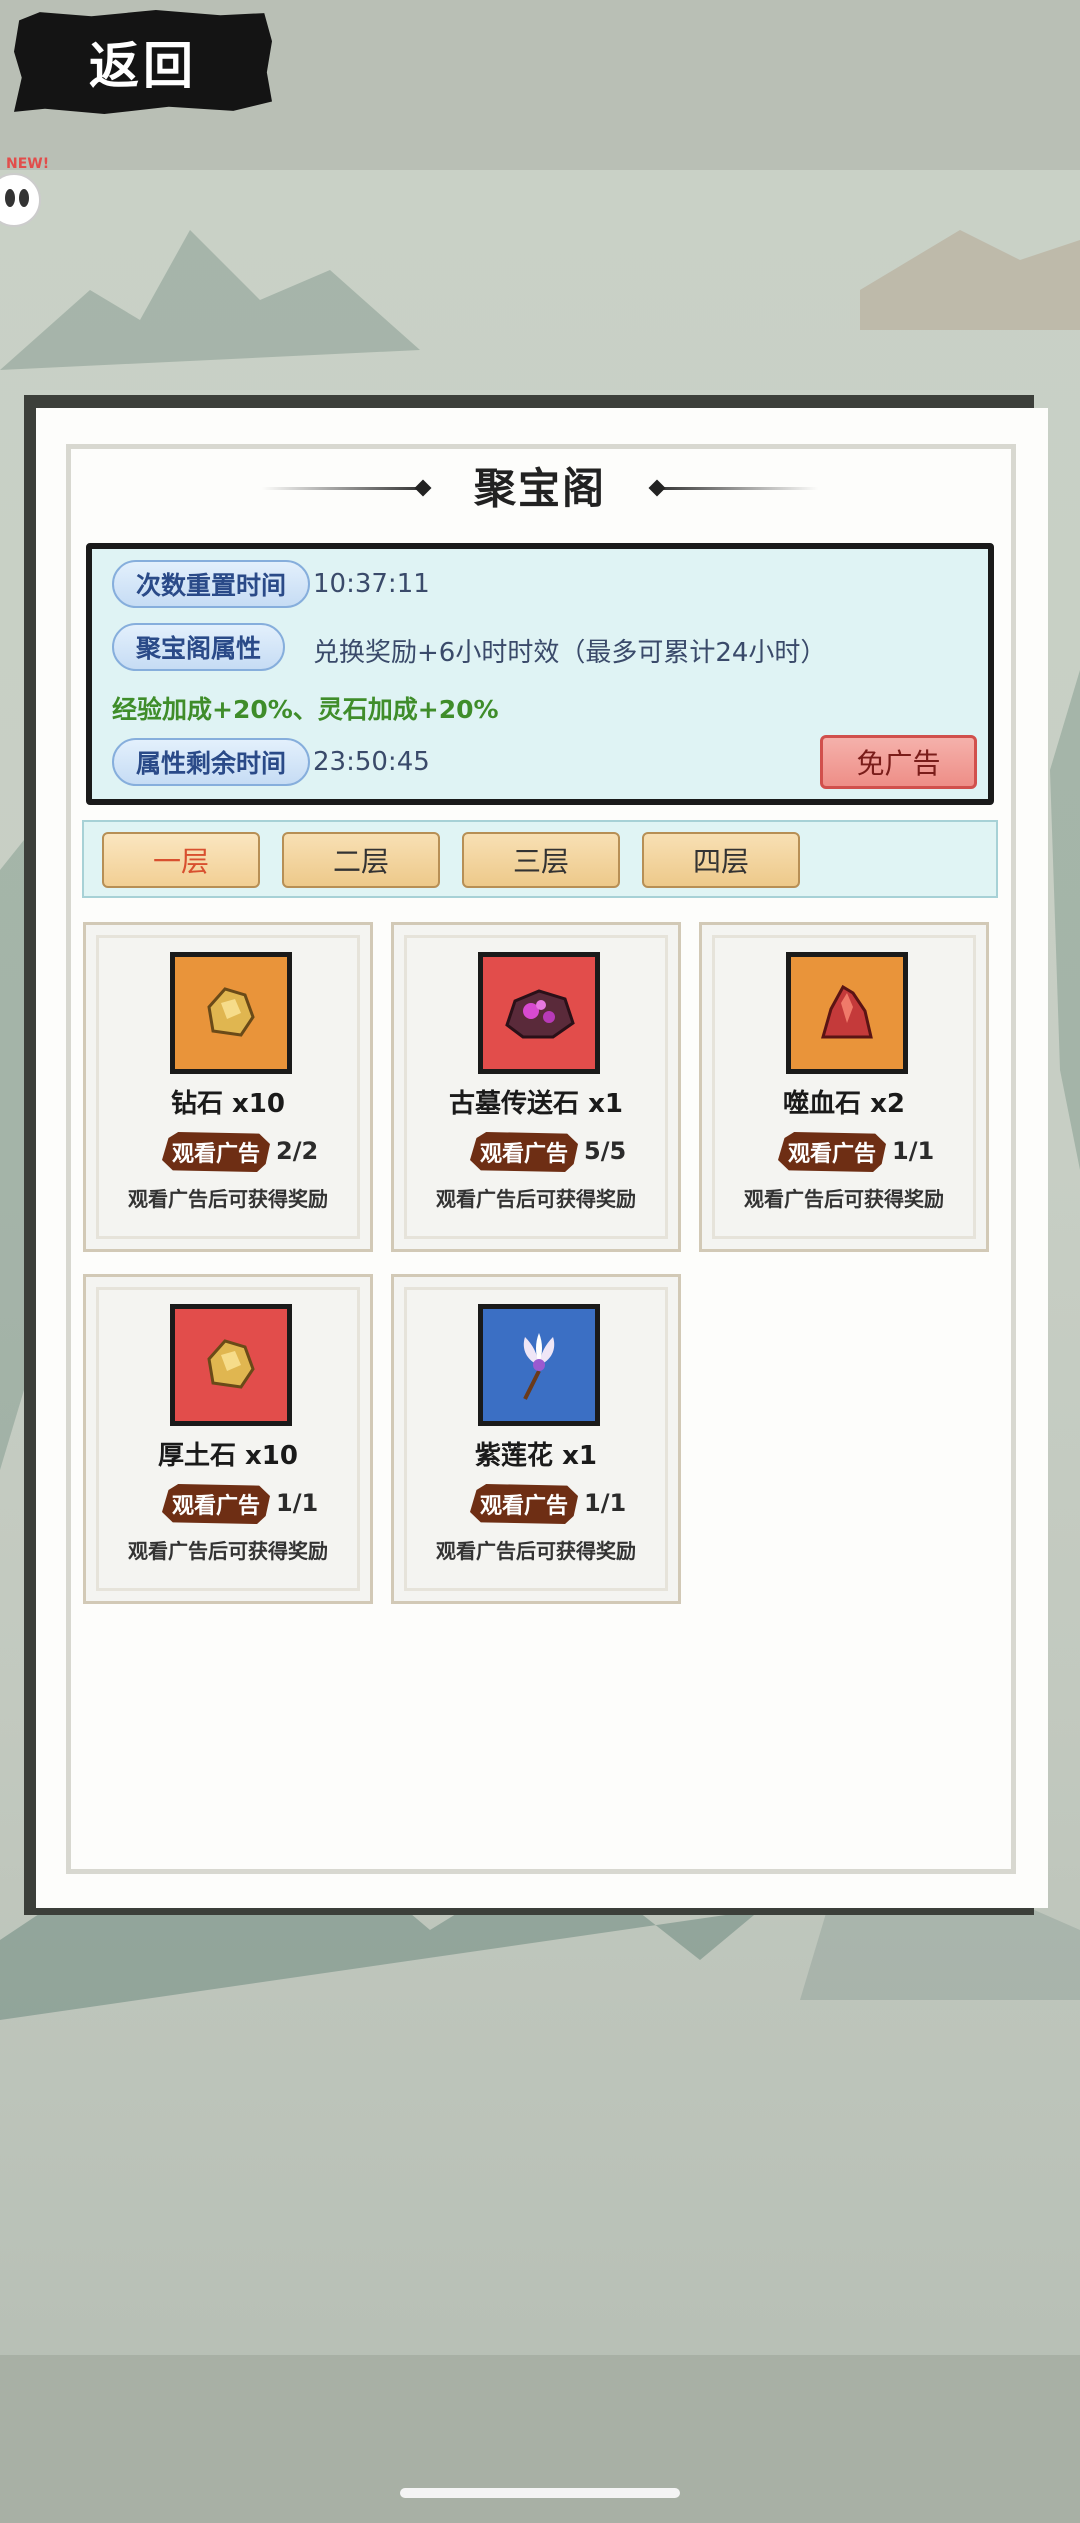 Image resolution: width=1080 pixels, height=2523 pixels. What do you see at coordinates (143, 62) in the screenshot?
I see `back-button: 返回` at bounding box center [143, 62].